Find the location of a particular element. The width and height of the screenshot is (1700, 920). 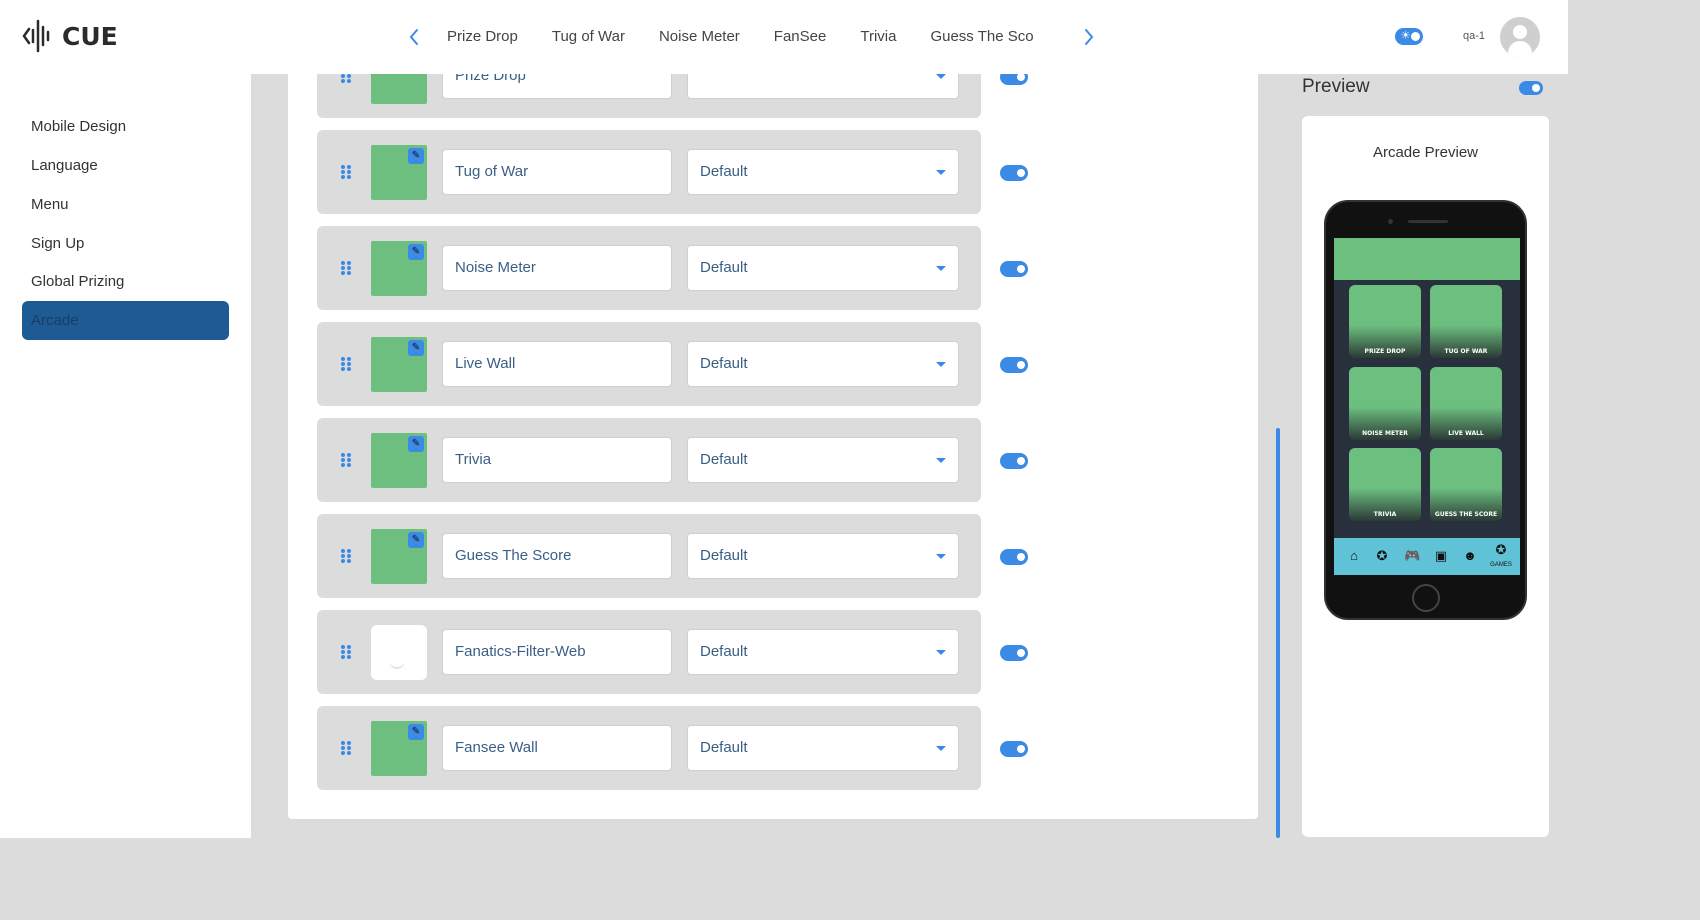

game-row-live-wall: ✎ Live Wall Default is located at coordinates (672, 364).